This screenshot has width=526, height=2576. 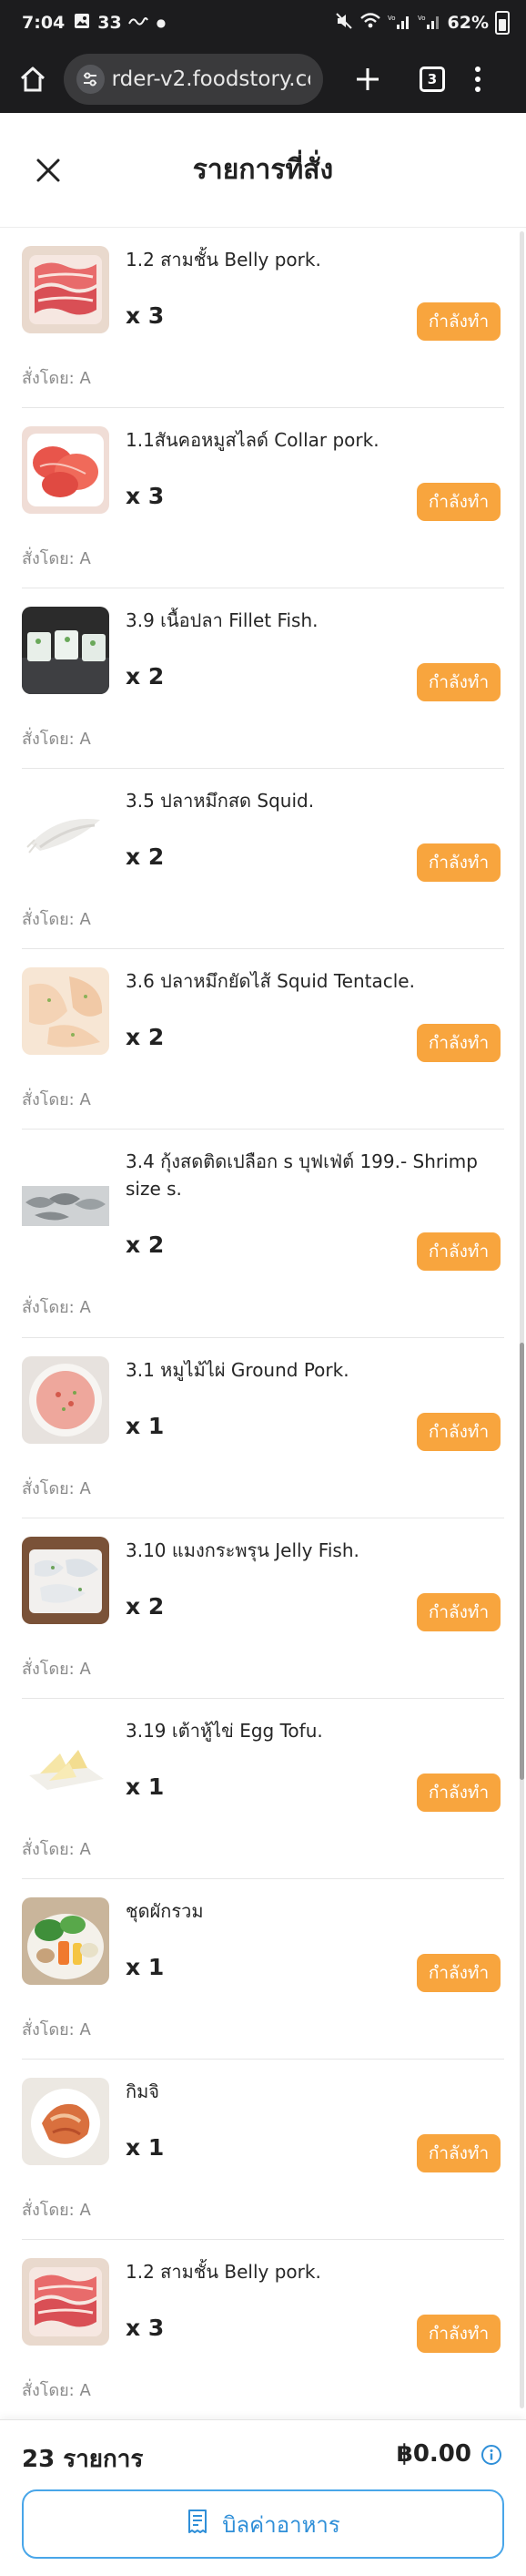 I want to click on mute-icon, so click(x=344, y=23).